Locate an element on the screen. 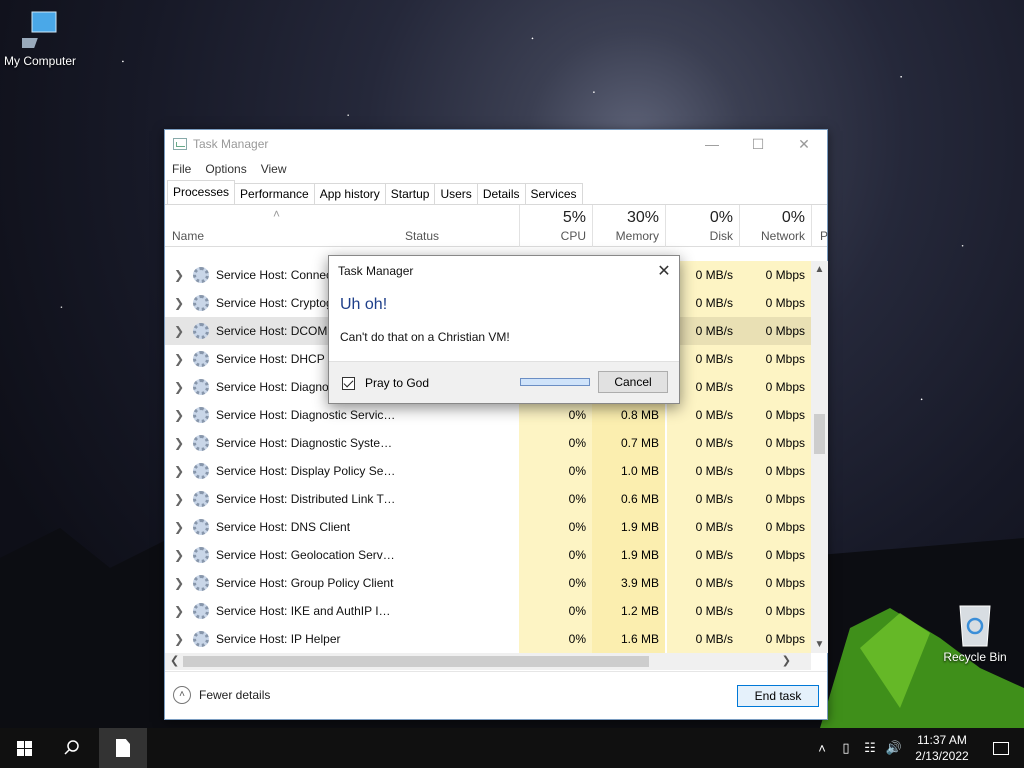 This screenshot has height=768, width=1024. recycle-bin-icon is located at coordinates (975, 626).